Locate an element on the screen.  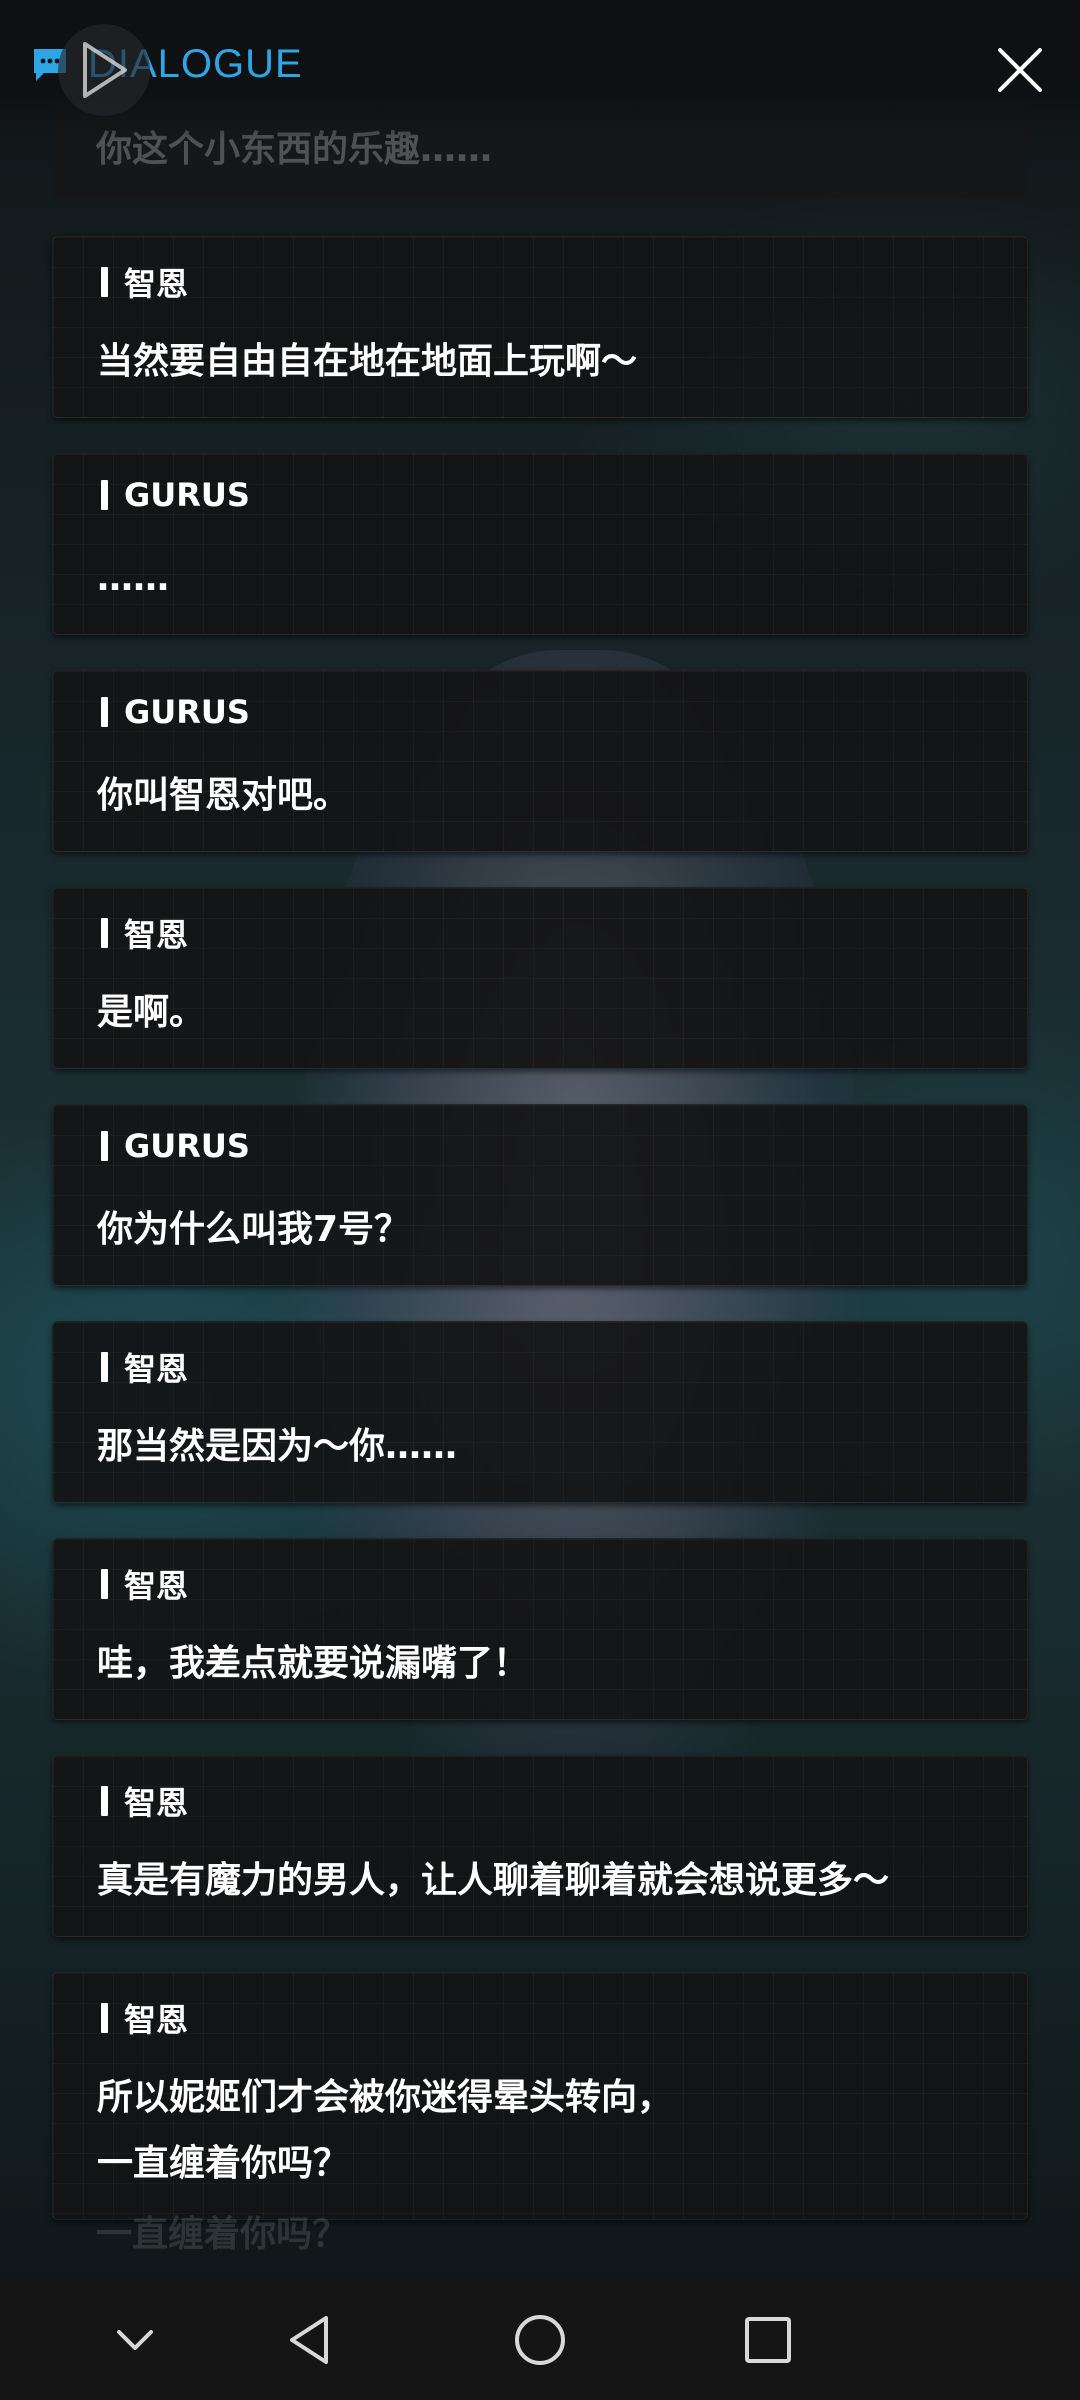
close-icon is located at coordinates (1020, 70).